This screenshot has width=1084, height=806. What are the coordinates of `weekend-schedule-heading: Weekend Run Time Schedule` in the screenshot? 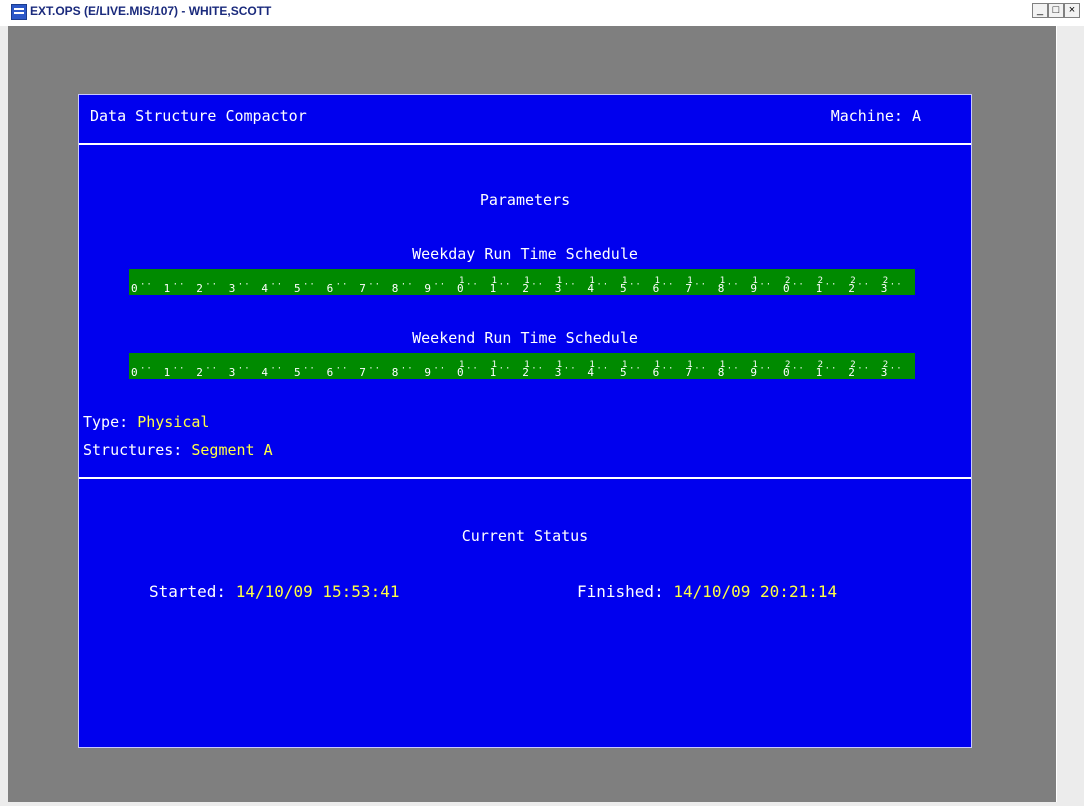 It's located at (525, 338).